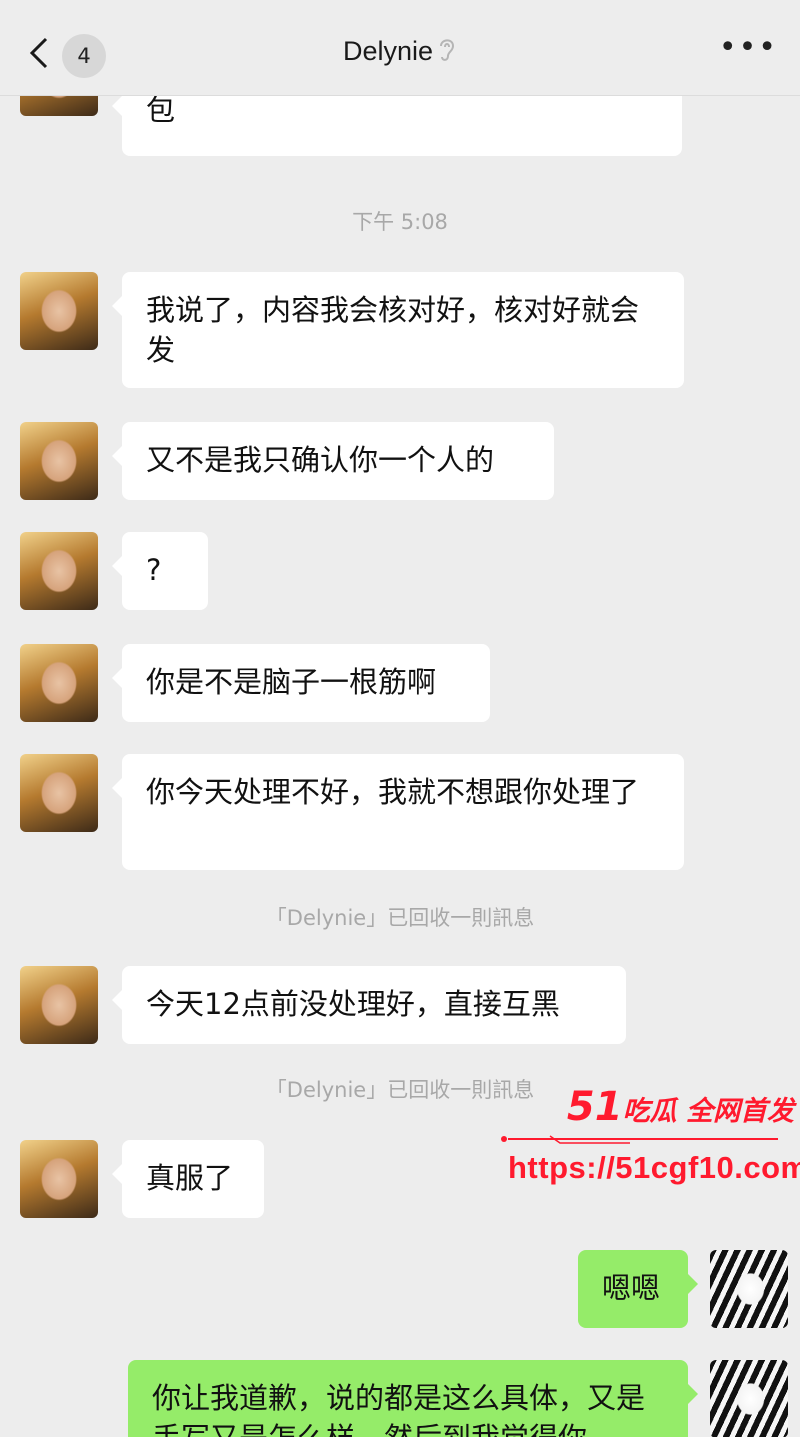  I want to click on watermark: 51吃瓜 全网首发 https://51cgf10.com, so click(648, 1139).